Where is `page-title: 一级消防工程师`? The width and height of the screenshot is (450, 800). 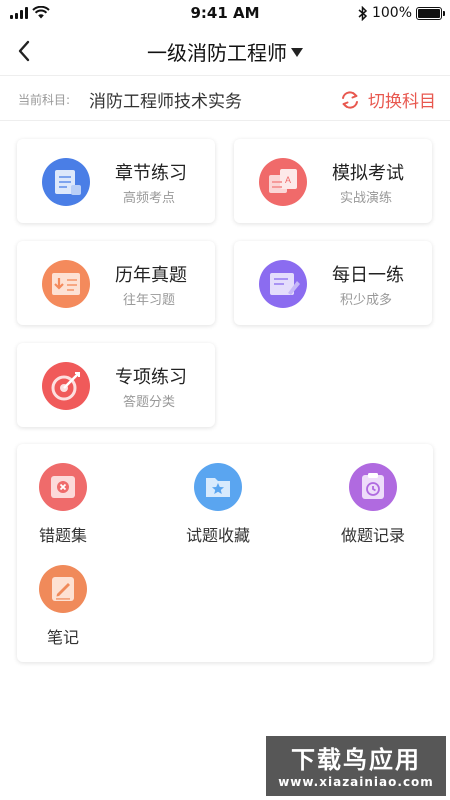
page-title: 一级消防工程师 is located at coordinates (217, 53).